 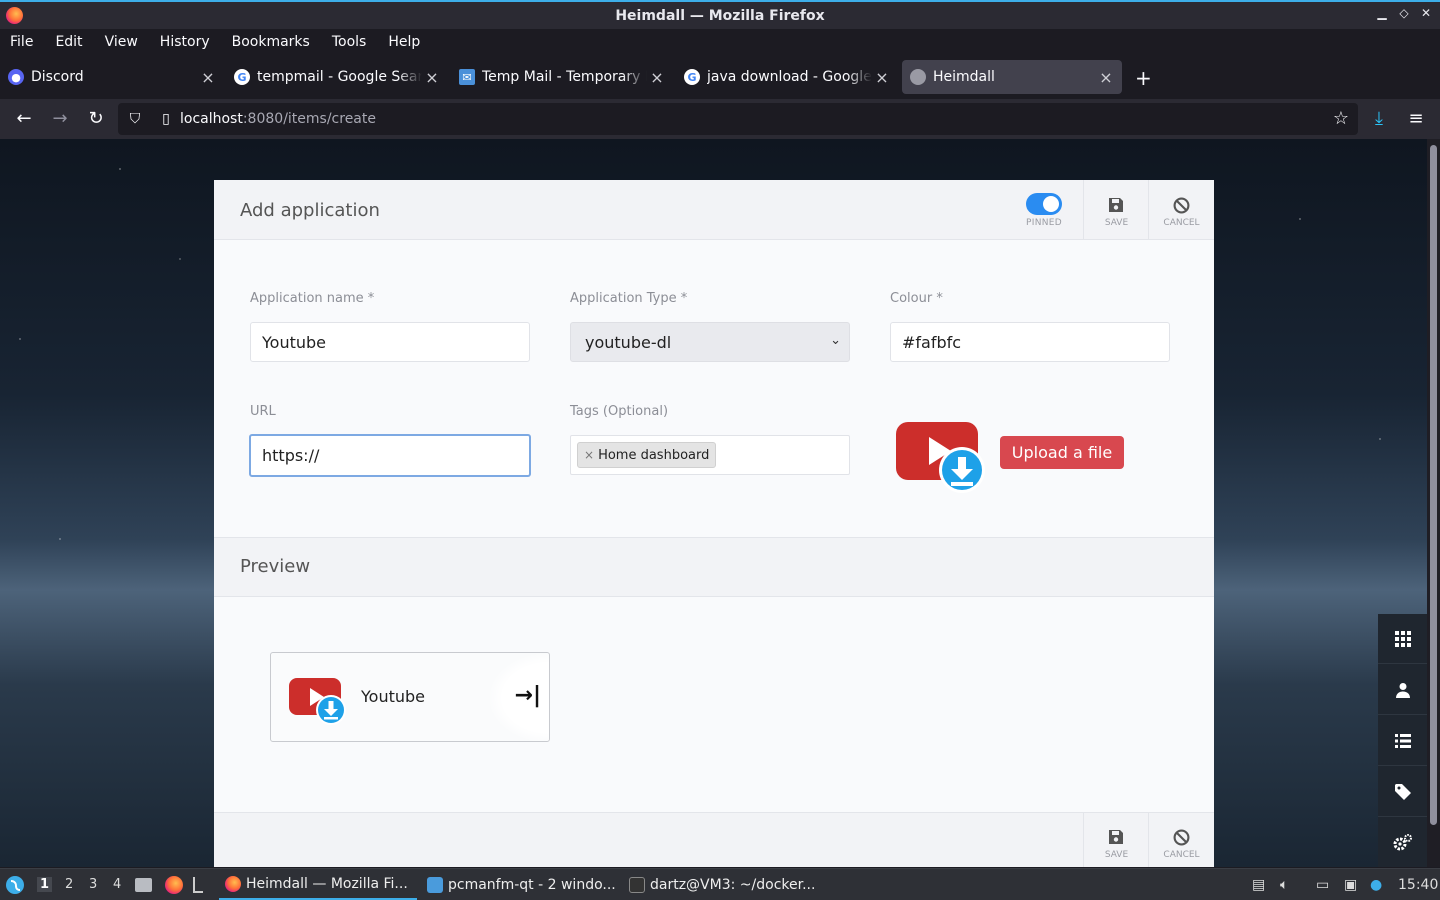 I want to click on volume-icon: 🔈︎, so click(x=1284, y=885).